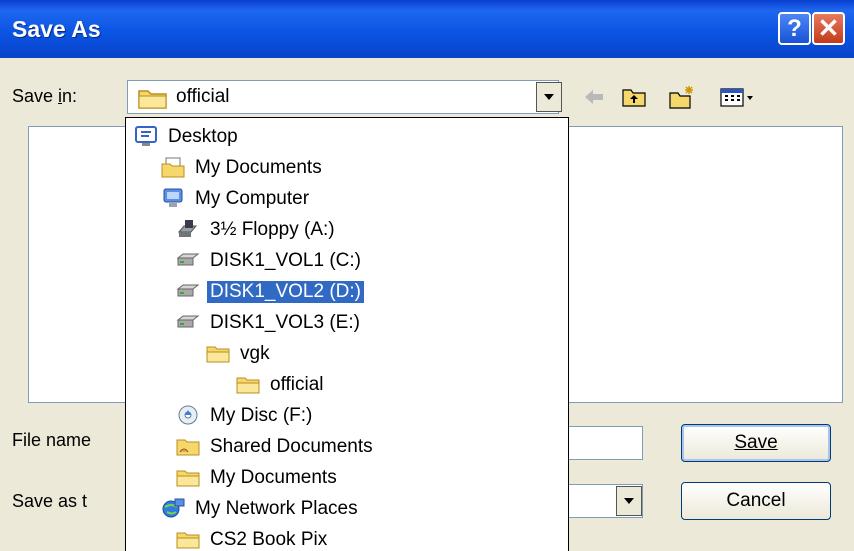  I want to click on dropdown-item-label: DISK1_VOL2 (D:), so click(285, 292).